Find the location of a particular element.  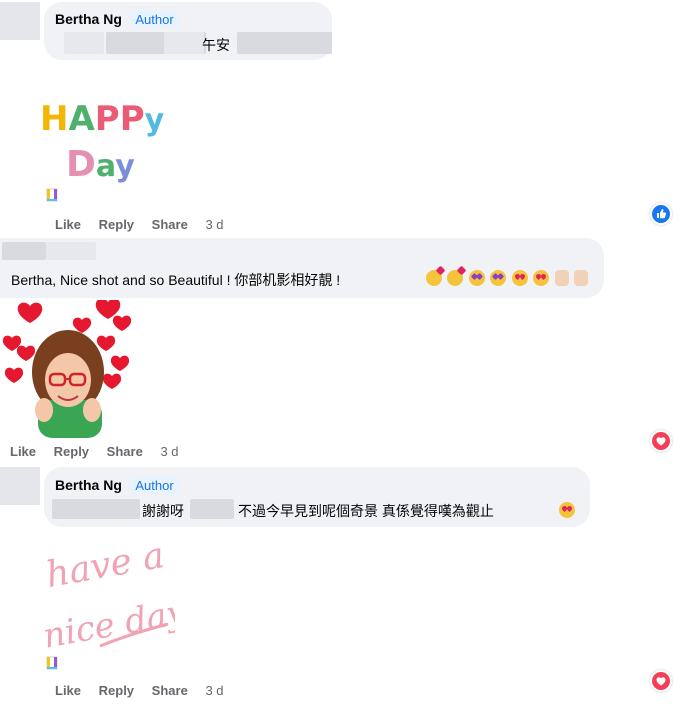

sticker-line-1: have a is located at coordinates (105, 565).